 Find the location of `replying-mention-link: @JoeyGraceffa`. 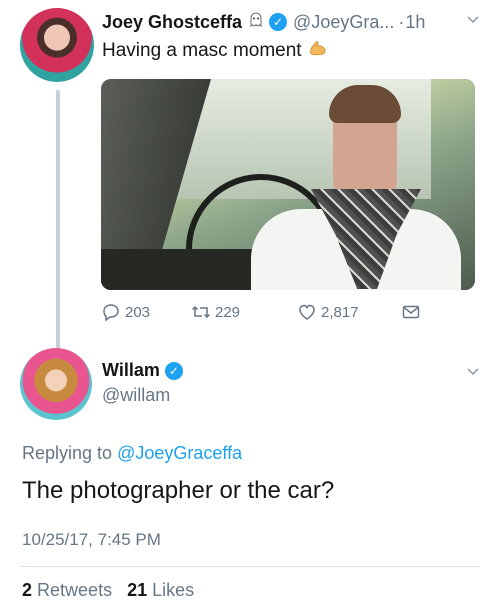

replying-mention-link: @JoeyGraceffa is located at coordinates (179, 453).